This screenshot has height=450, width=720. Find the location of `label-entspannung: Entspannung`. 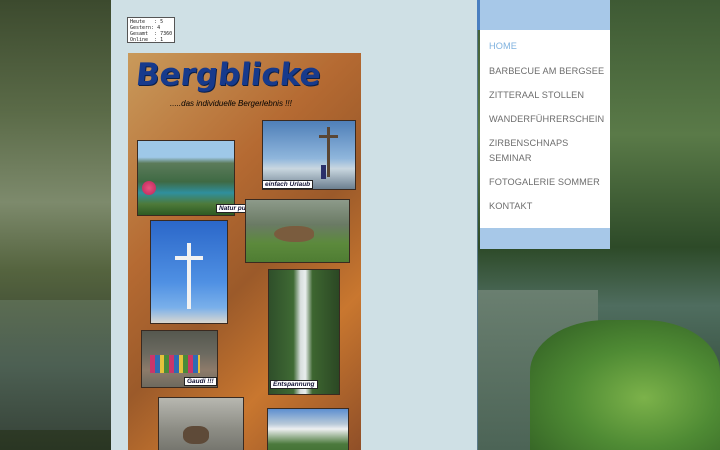

label-entspannung: Entspannung is located at coordinates (294, 384).